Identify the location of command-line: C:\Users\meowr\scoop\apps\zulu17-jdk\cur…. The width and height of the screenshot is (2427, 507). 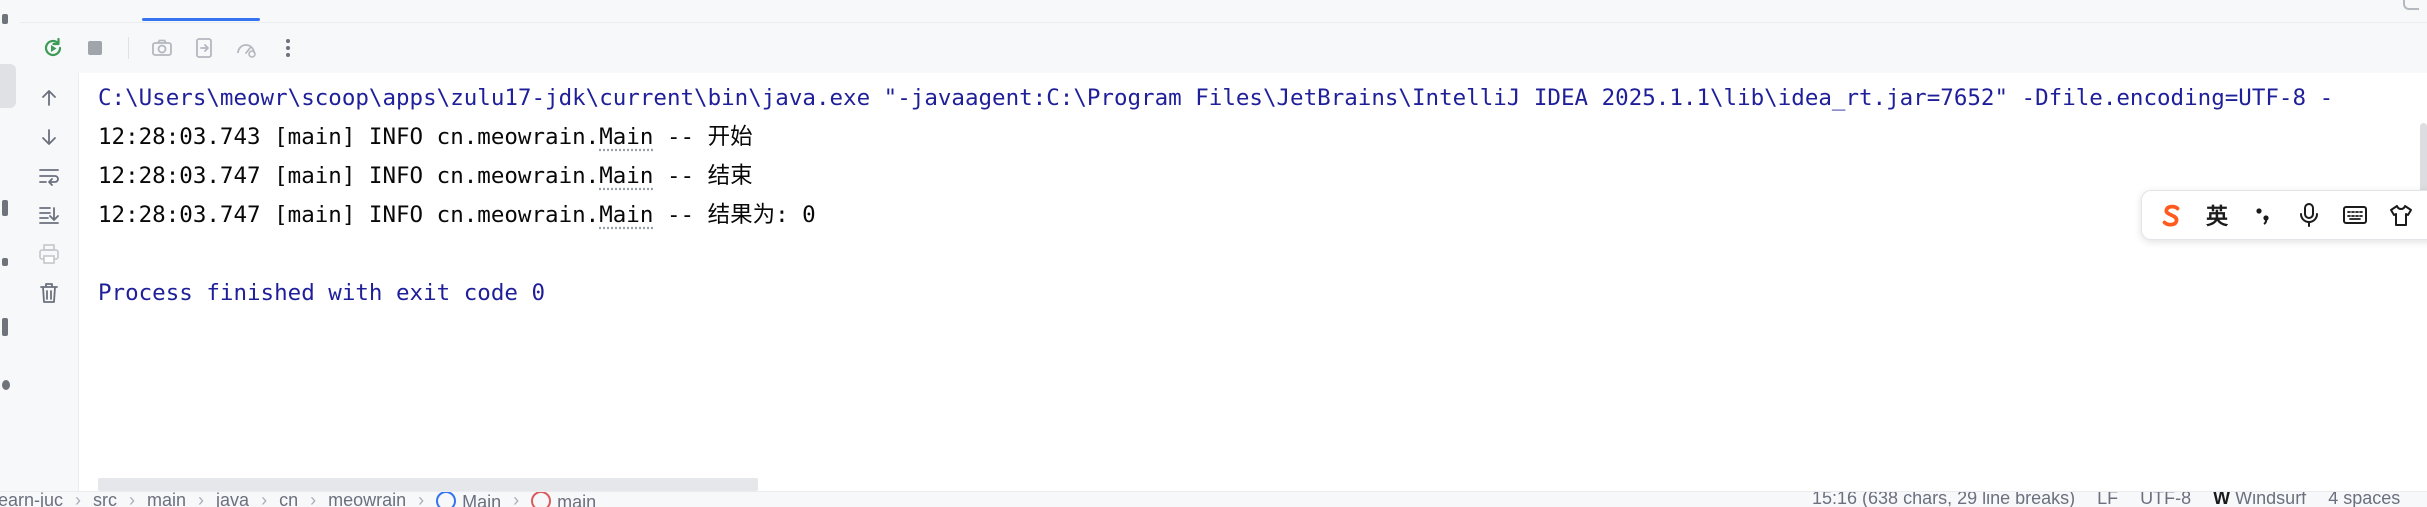
(1216, 98).